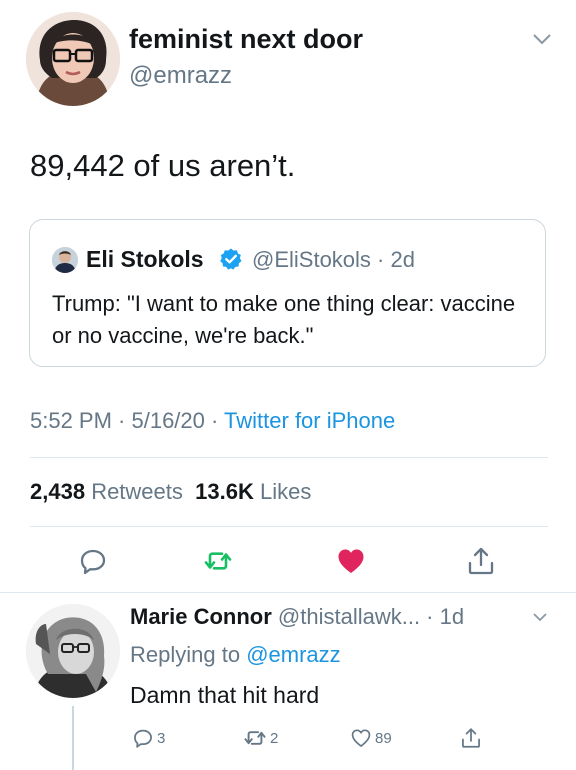 The height and width of the screenshot is (770, 576). Describe the element at coordinates (73, 651) in the screenshot. I see `reply-author-avatar` at that location.